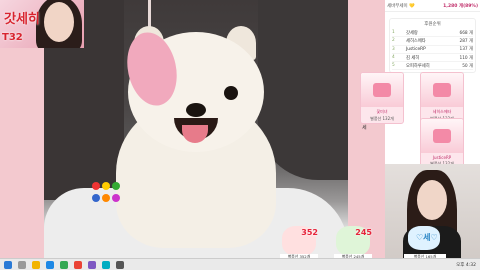 This screenshot has width=480, height=270. Describe the element at coordinates (432, 6) in the screenshot. I see `panel-header: 세바무세이 💛 1,280 개(89%)` at that location.